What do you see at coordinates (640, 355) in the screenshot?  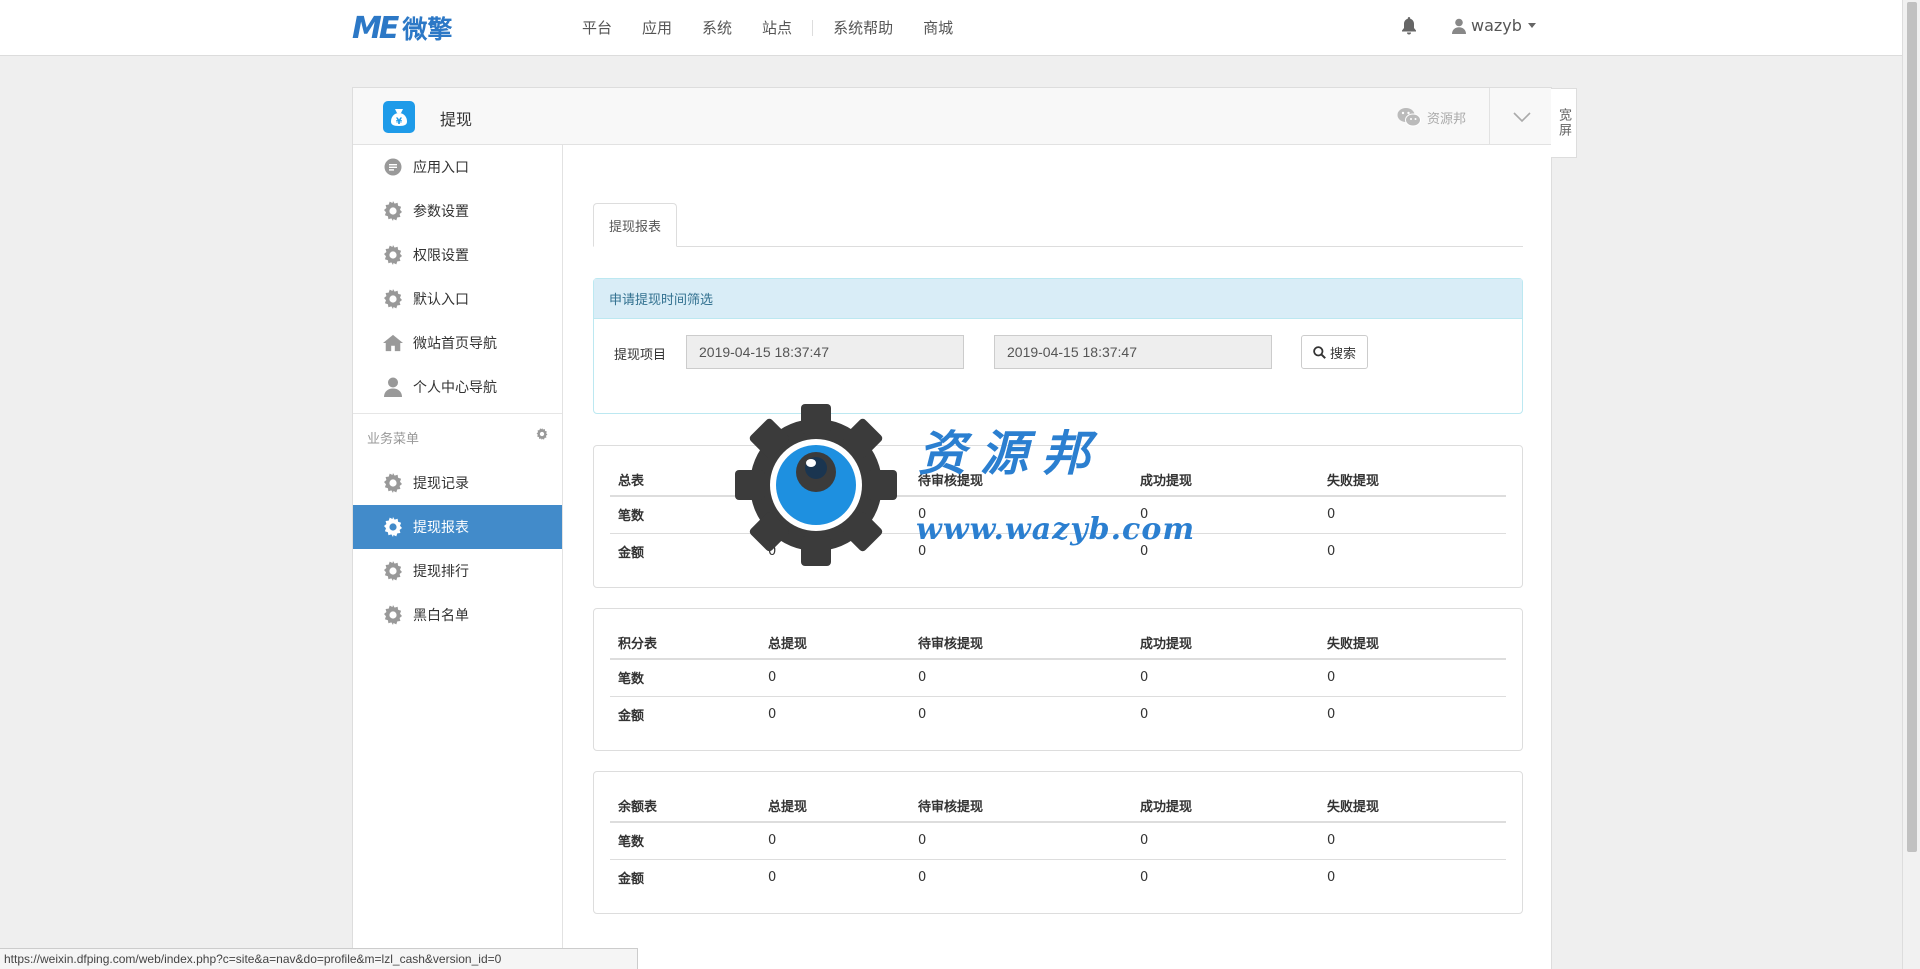 I see `filter-label: 提现项目` at bounding box center [640, 355].